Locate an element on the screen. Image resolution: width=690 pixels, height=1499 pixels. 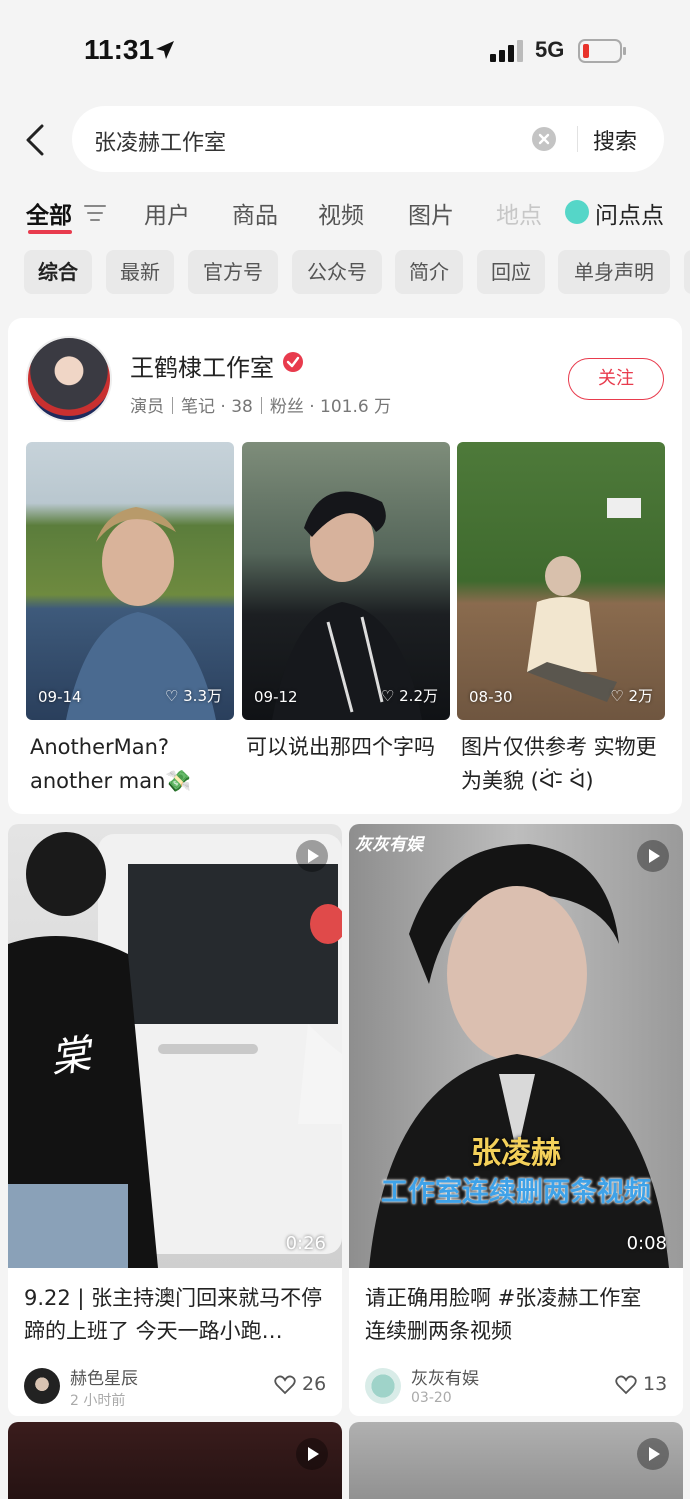
video-overlay-caption: 工作室连续删两条视频 is located at coordinates (516, 1192).